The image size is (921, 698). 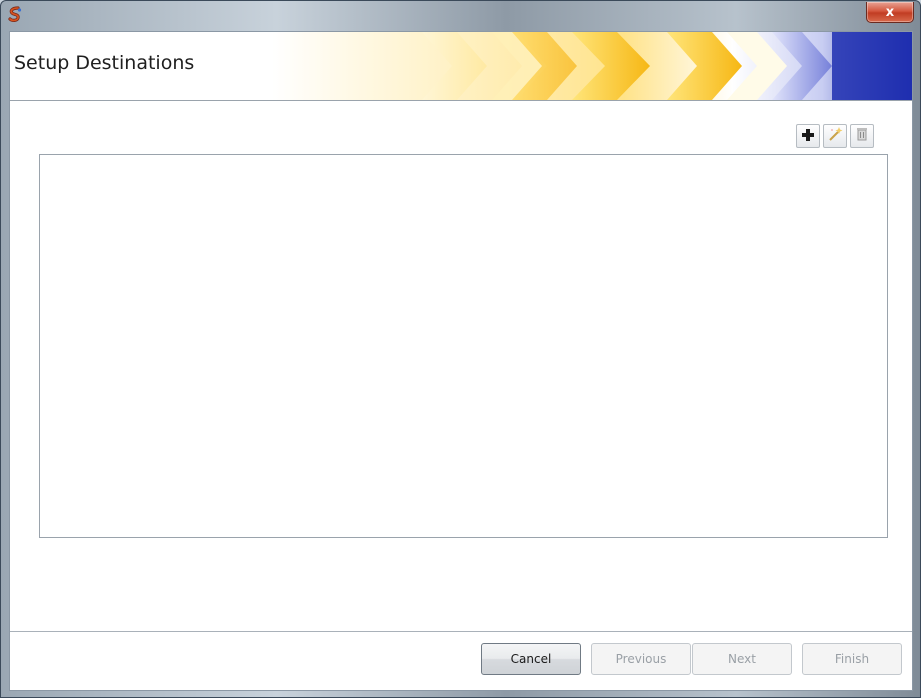 I want to click on add-destination-button, so click(x=808, y=136).